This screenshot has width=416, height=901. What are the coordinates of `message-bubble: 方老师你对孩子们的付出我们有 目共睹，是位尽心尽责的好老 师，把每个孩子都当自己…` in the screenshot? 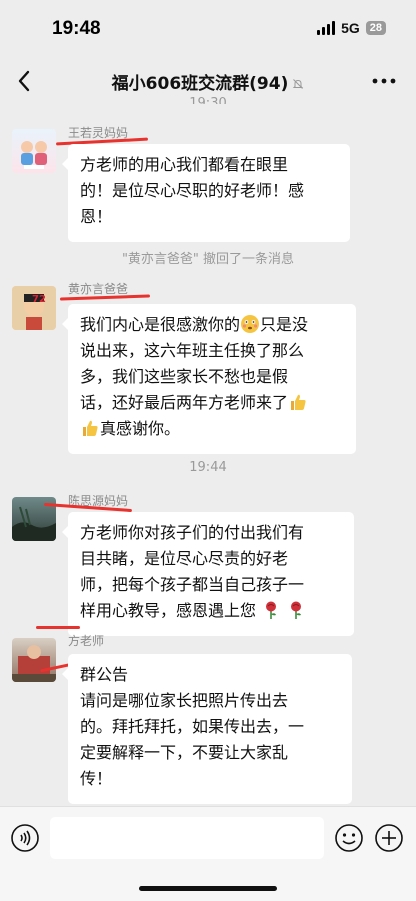 It's located at (208, 574).